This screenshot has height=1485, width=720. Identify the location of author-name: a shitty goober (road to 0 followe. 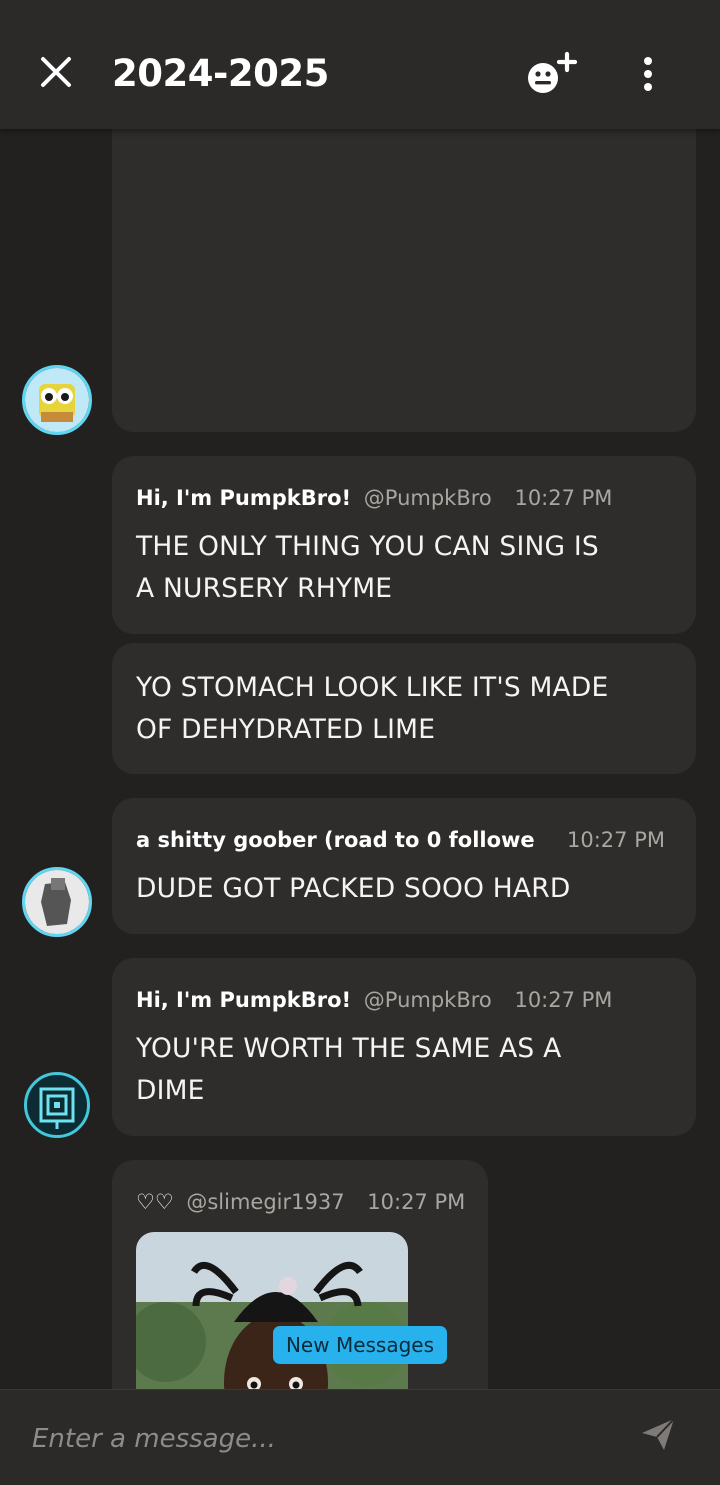
(335, 840).